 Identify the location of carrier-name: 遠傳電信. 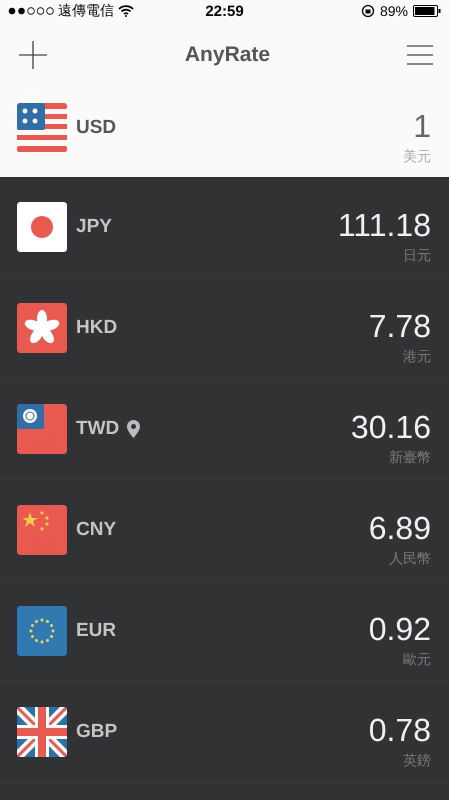
(86, 11).